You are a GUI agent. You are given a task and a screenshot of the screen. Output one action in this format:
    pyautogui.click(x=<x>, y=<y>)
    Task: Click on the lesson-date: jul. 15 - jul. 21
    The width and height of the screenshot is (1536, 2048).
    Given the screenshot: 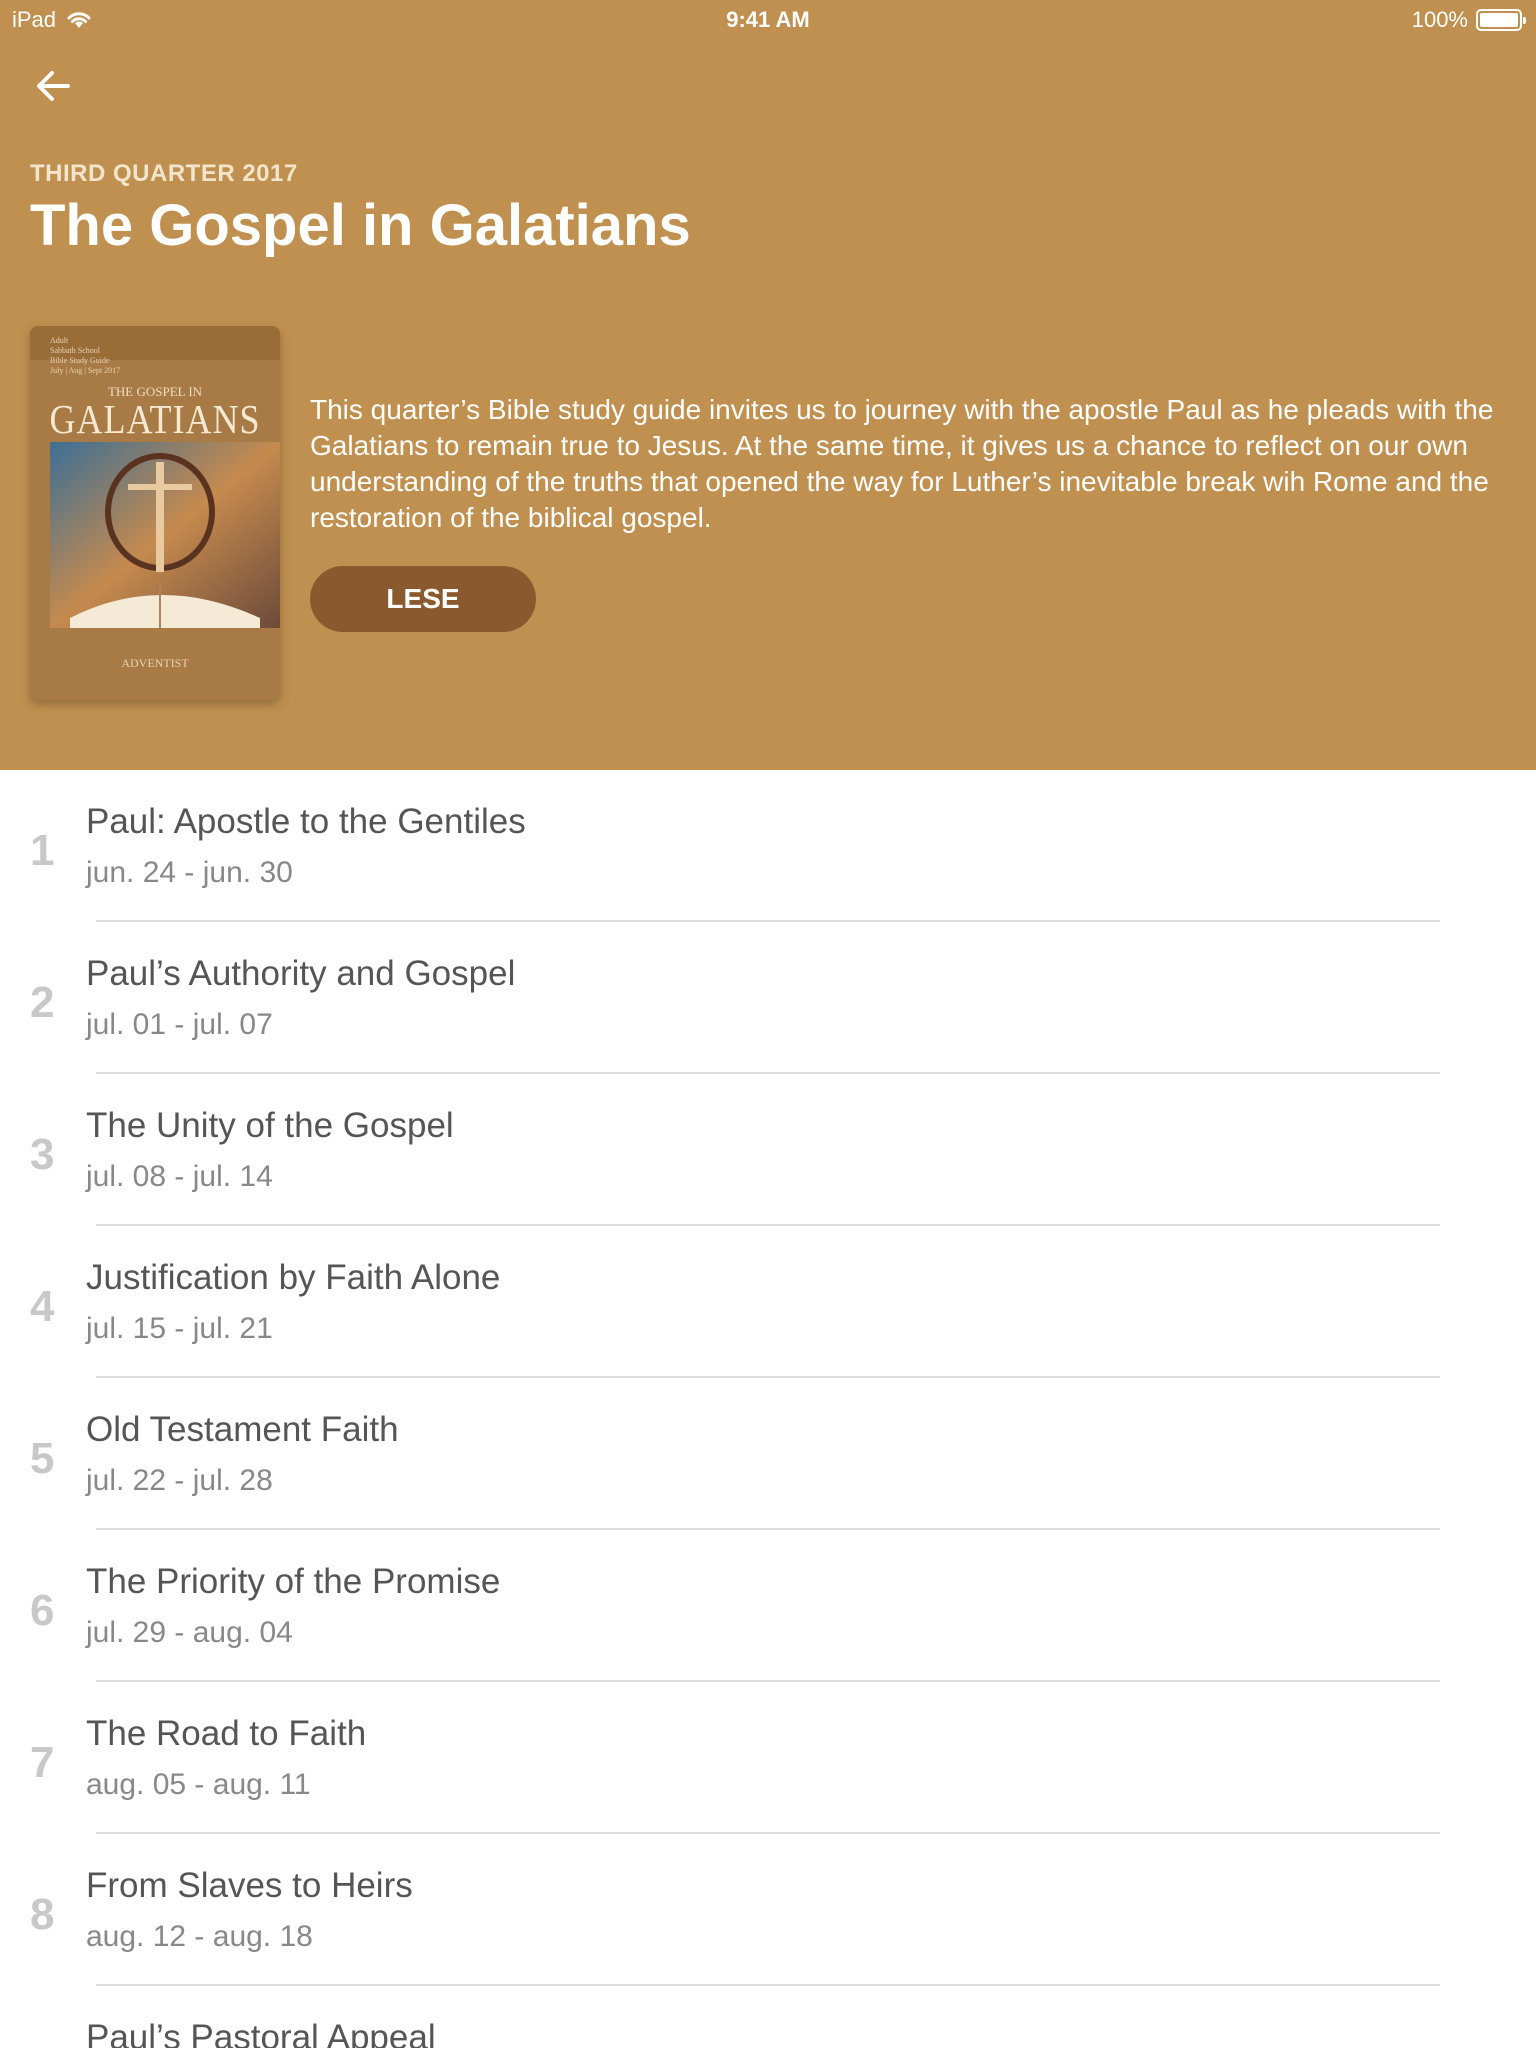 What is the action you would take?
    pyautogui.click(x=179, y=1328)
    